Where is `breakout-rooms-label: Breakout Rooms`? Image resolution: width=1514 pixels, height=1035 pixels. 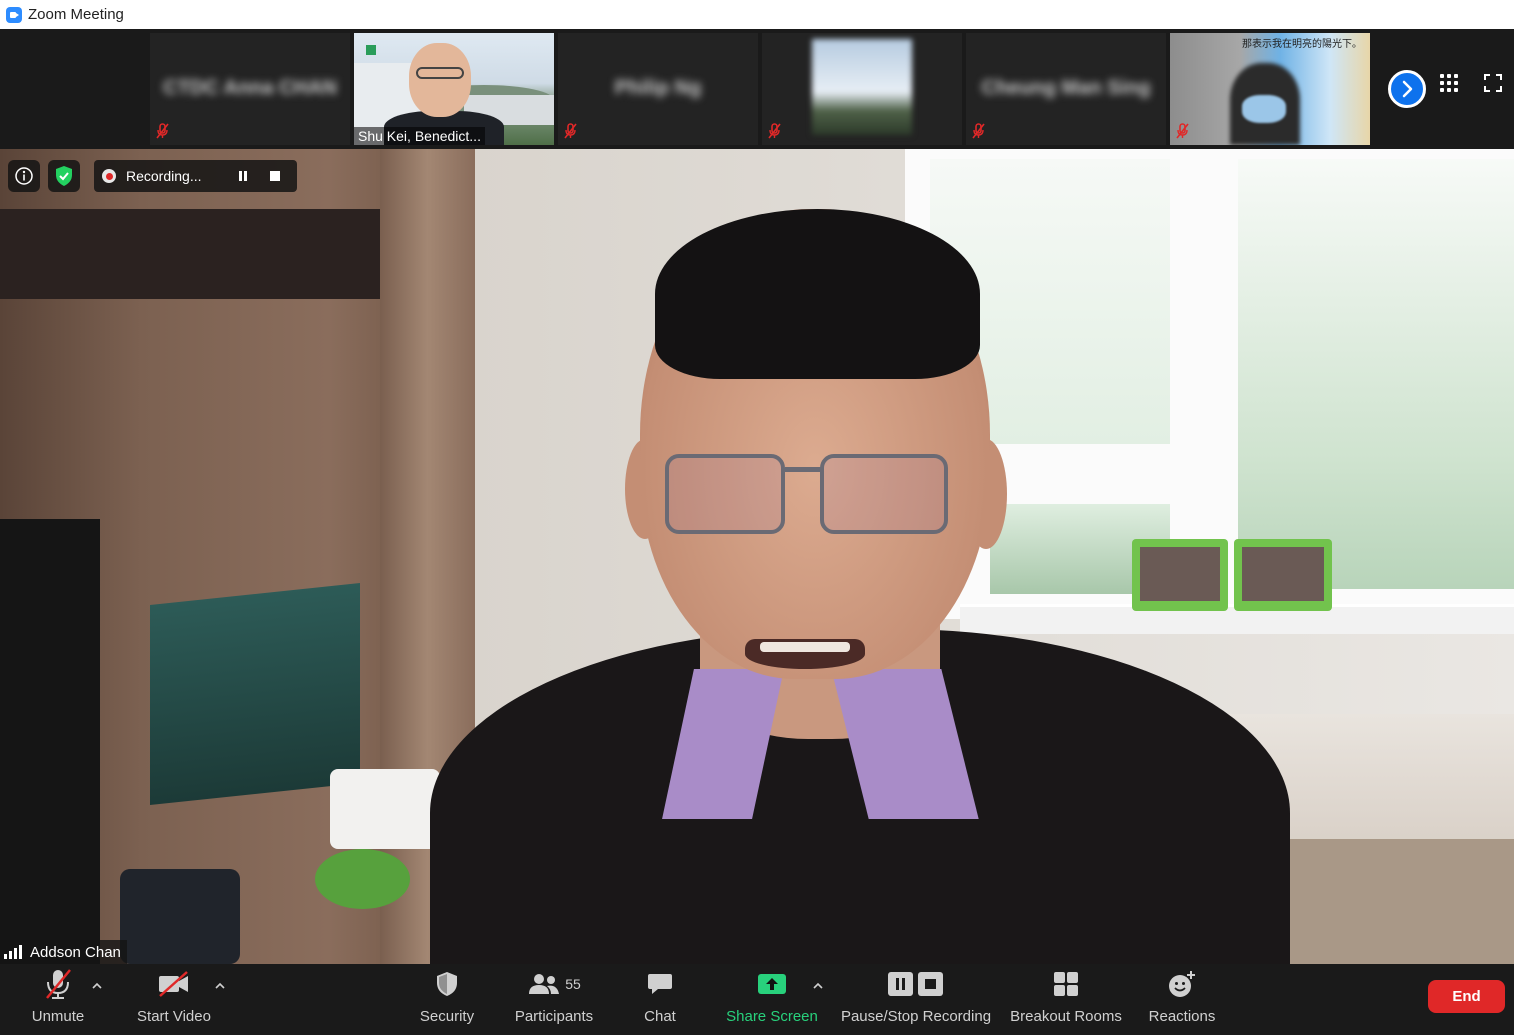
breakout-rooms-label: Breakout Rooms is located at coordinates (1066, 1016).